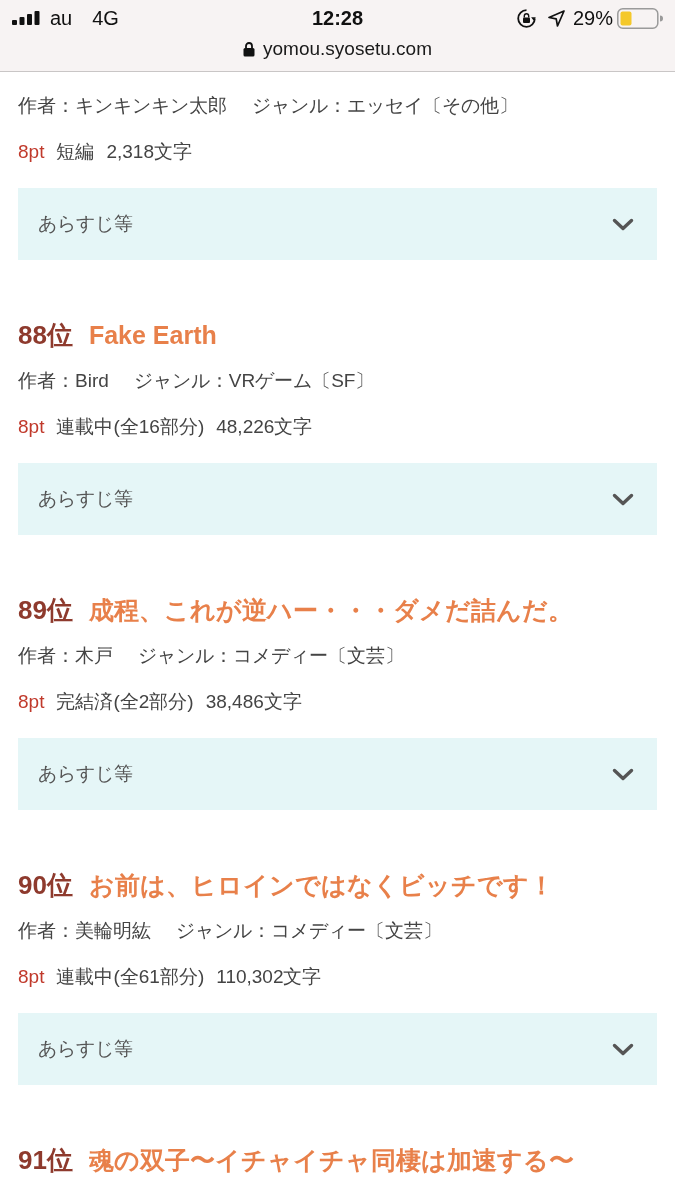 The height and width of the screenshot is (1200, 675). What do you see at coordinates (269, 977) in the screenshot?
I see `length-text: 110,302文字` at bounding box center [269, 977].